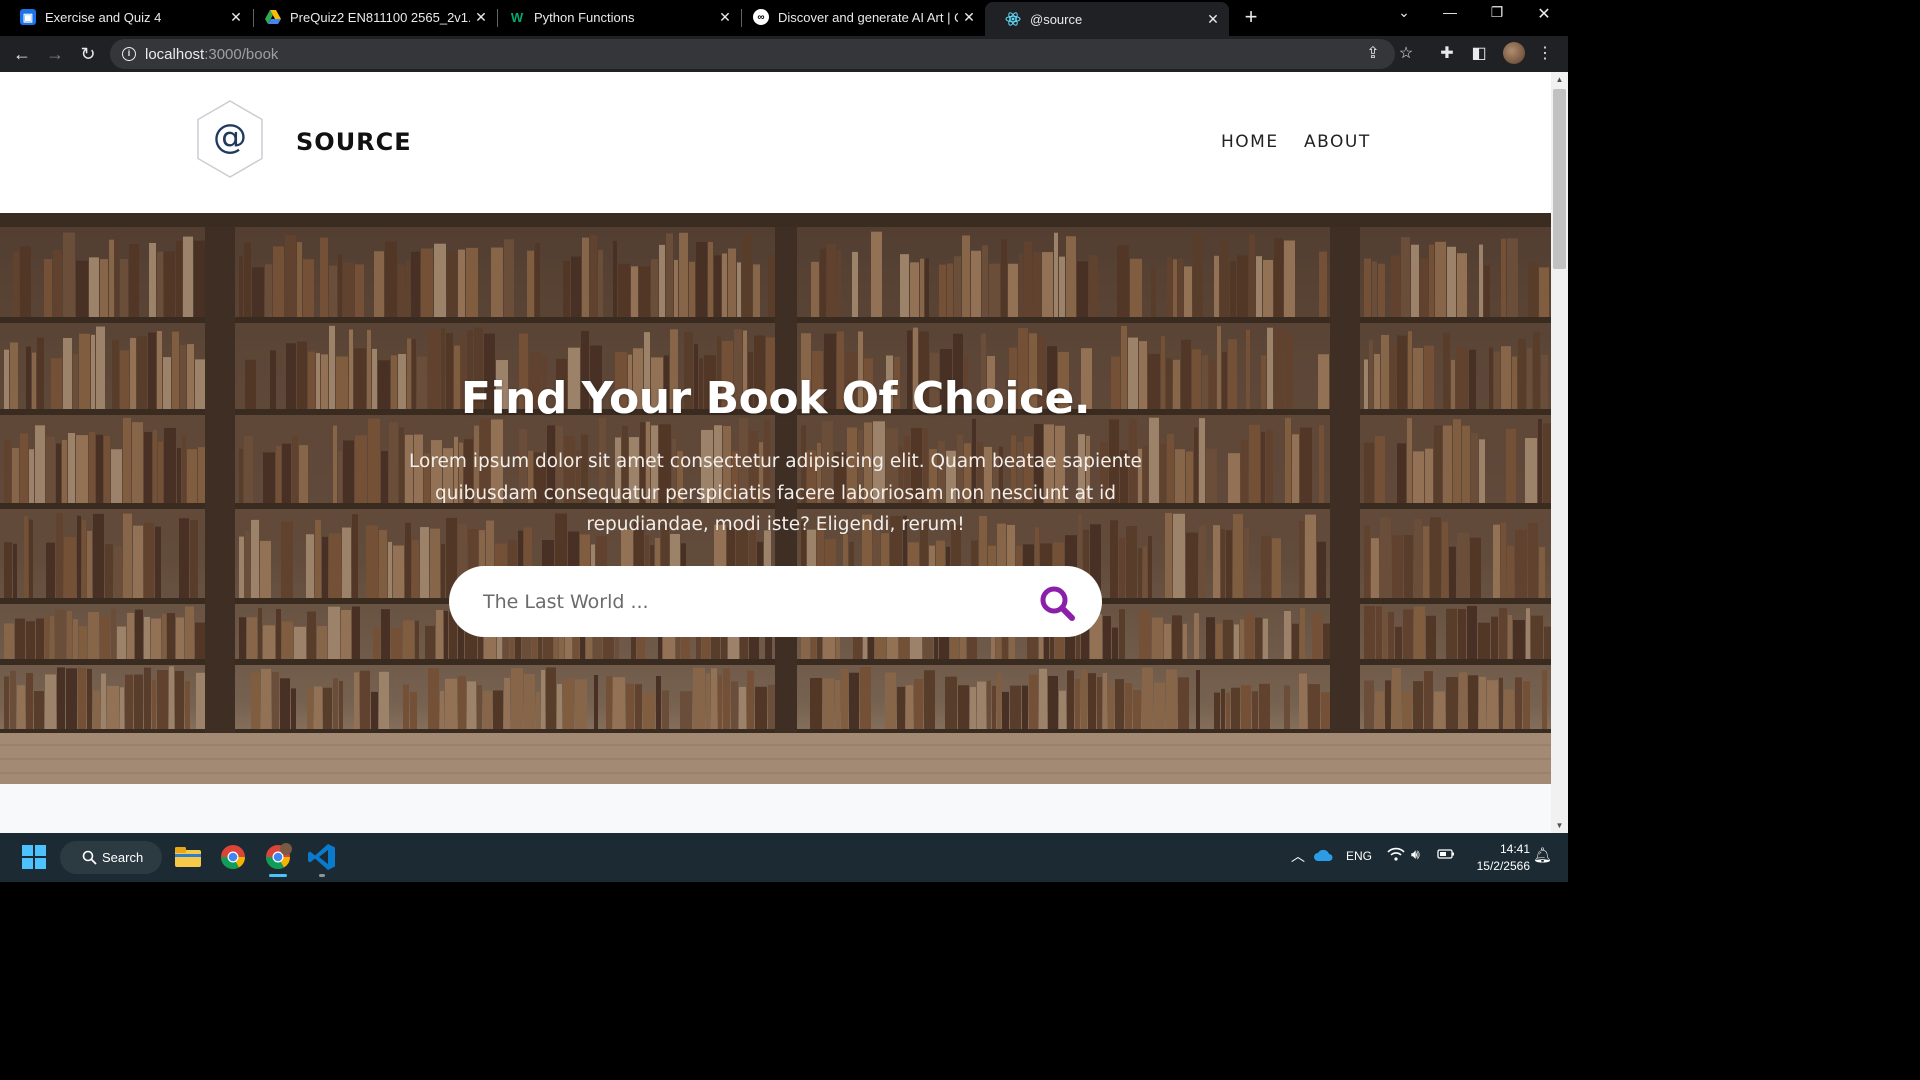 This screenshot has width=1920, height=1080. Describe the element at coordinates (55, 54) in the screenshot. I see `forward-icon: →` at that location.